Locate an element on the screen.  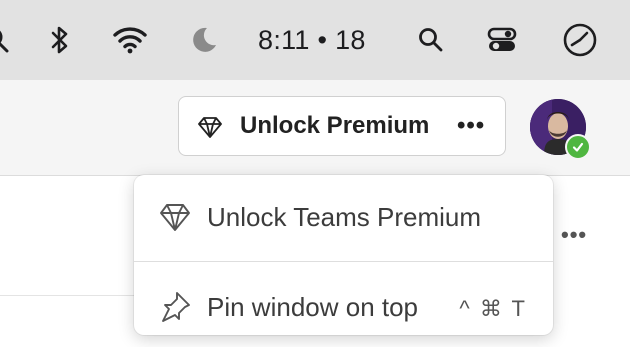
menu-item-label: Unlock Teams Premium is located at coordinates (344, 217).